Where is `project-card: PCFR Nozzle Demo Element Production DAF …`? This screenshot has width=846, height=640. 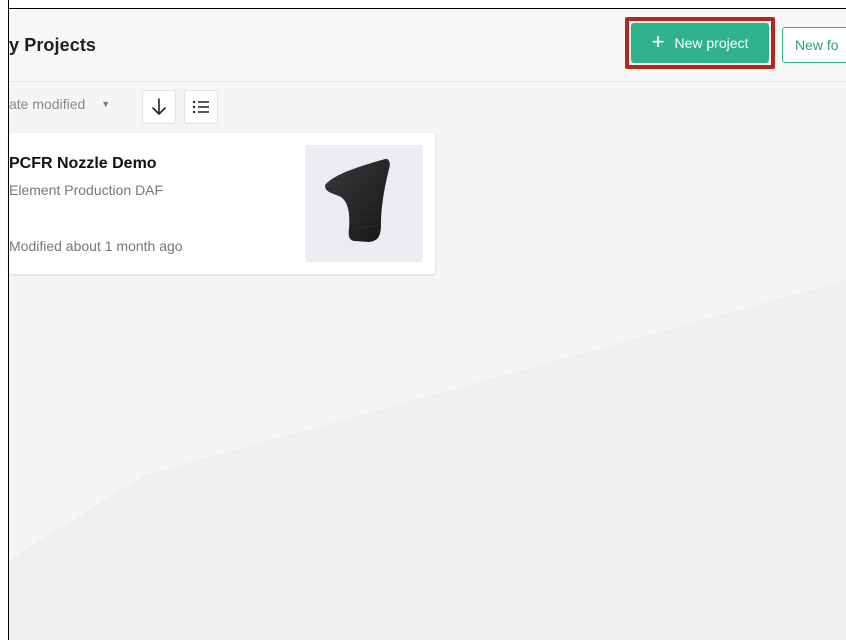
project-card: PCFR Nozzle Demo Element Production DAF … is located at coordinates (222, 203).